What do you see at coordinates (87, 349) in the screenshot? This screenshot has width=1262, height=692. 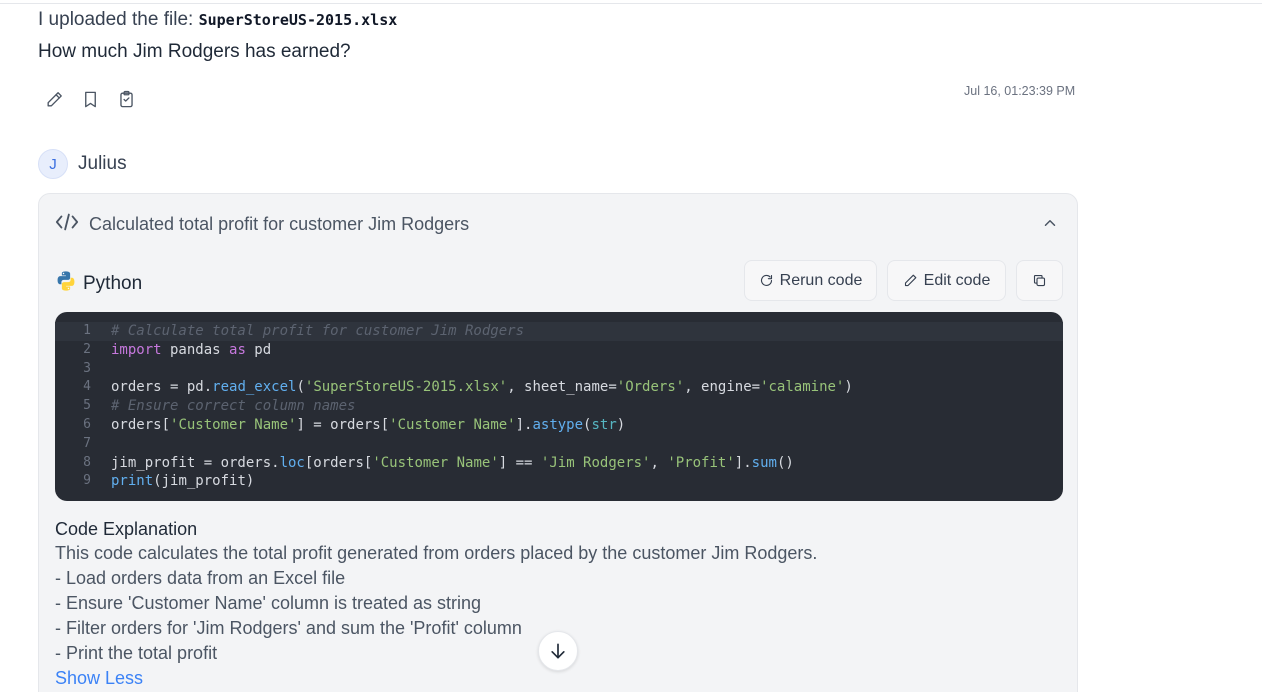 I see `line-number: 2` at bounding box center [87, 349].